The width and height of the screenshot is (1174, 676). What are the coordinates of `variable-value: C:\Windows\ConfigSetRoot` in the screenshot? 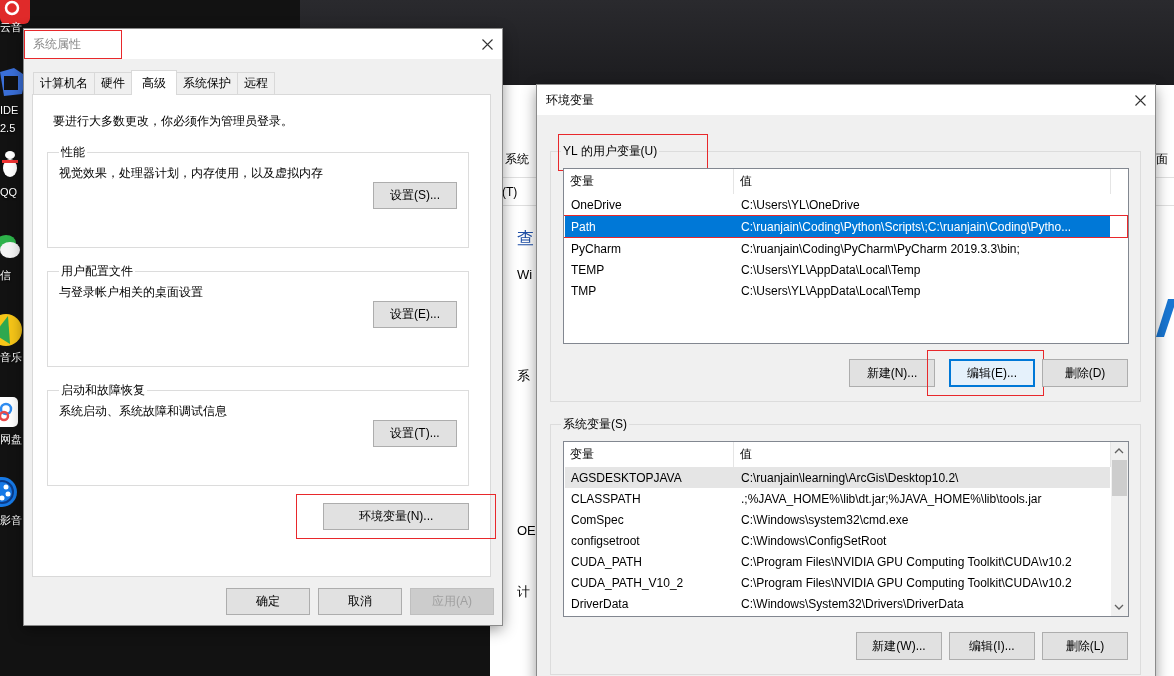 It's located at (814, 540).